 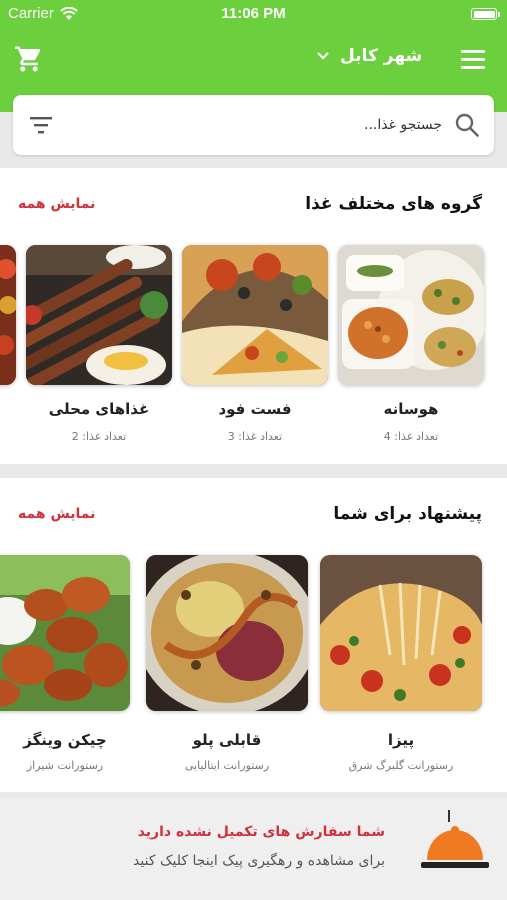 I want to click on section-title: گروه های مختلف غذا, so click(x=393, y=204).